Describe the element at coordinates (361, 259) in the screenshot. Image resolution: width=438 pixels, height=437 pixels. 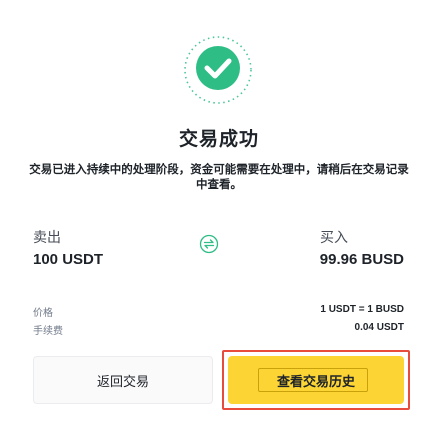
I see `buy-amount: 99.96 BUSD` at that location.